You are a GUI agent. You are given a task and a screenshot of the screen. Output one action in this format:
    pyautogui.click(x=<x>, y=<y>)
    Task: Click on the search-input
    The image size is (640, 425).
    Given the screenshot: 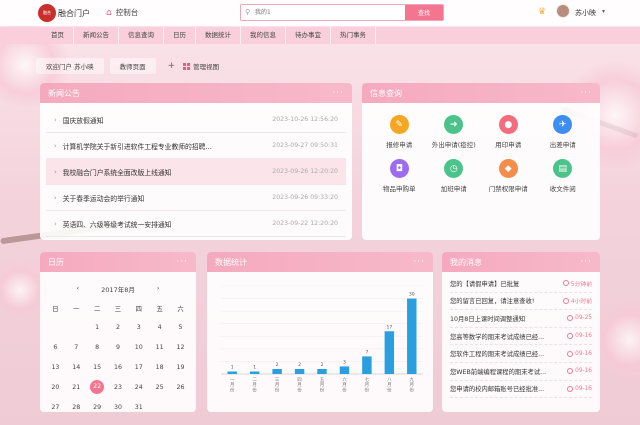 What is the action you would take?
    pyautogui.click(x=321, y=12)
    